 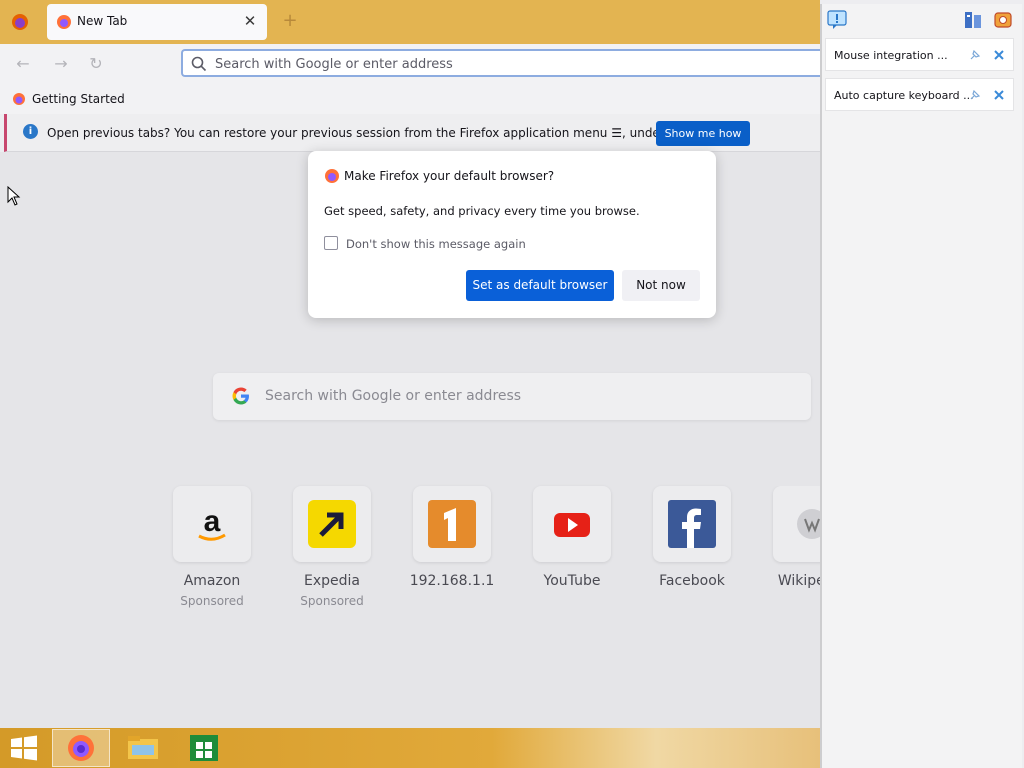 I want to click on firefox-view-icon, so click(x=20, y=22).